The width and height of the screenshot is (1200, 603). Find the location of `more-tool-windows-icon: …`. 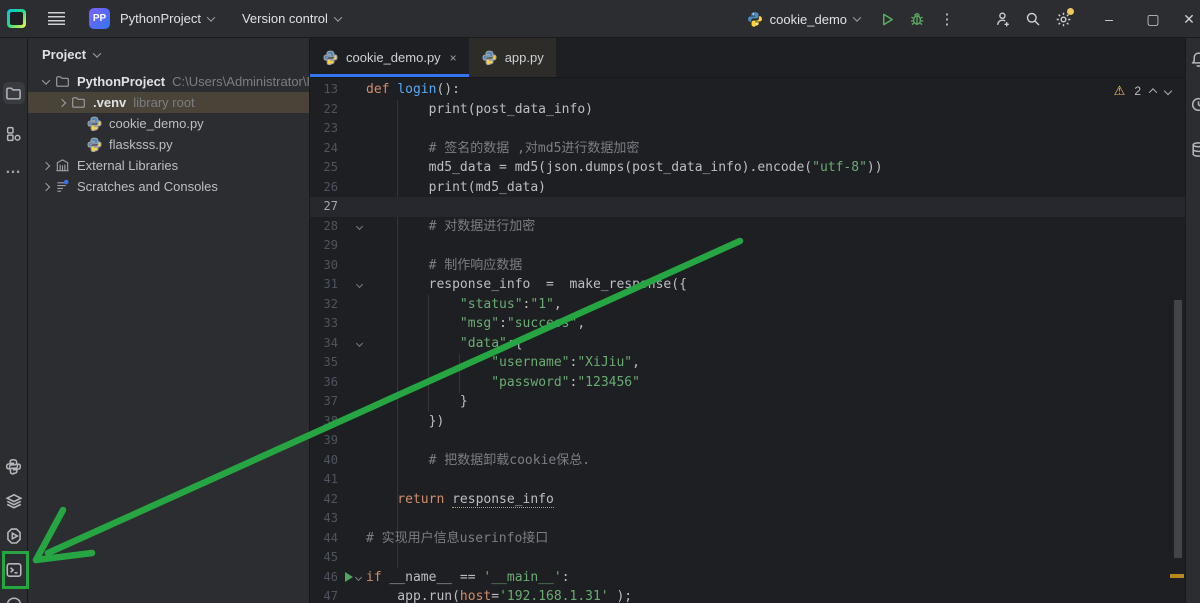

more-tool-windows-icon: … is located at coordinates (14, 169).